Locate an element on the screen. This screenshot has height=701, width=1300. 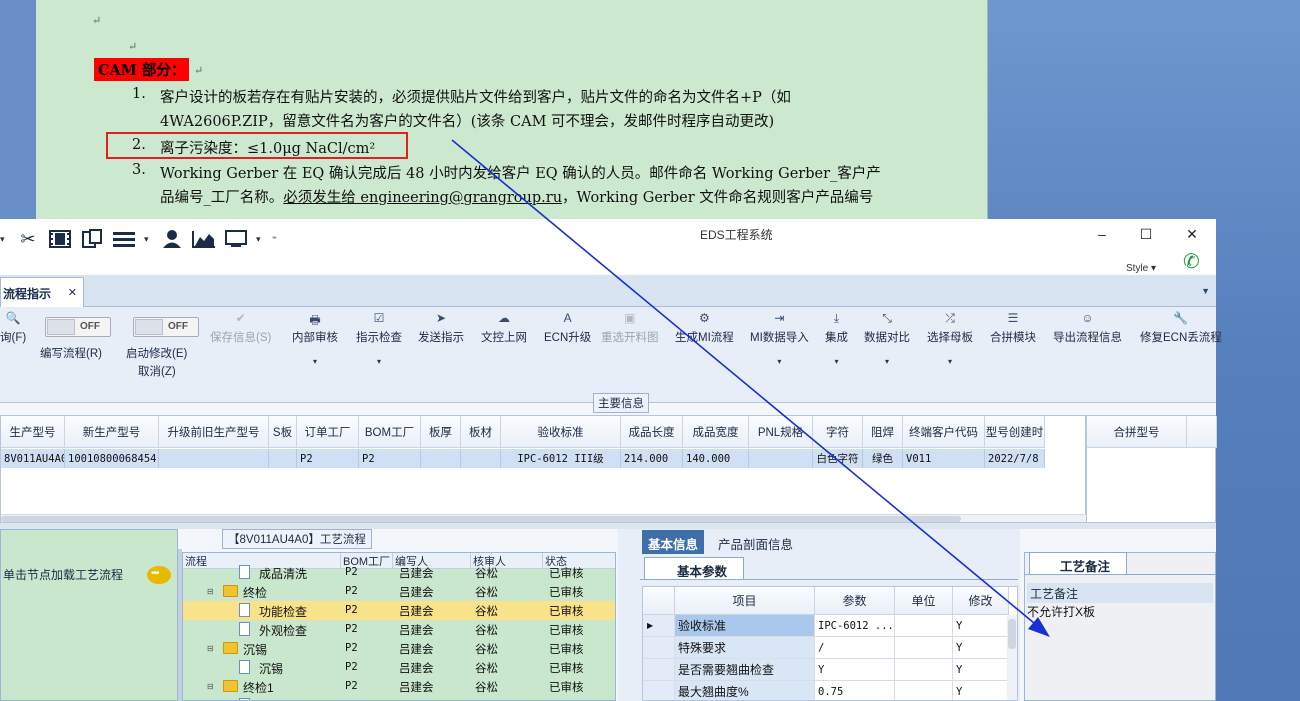
integrate-button: ⤓ 集成 ▾ is located at coordinates (836, 338).